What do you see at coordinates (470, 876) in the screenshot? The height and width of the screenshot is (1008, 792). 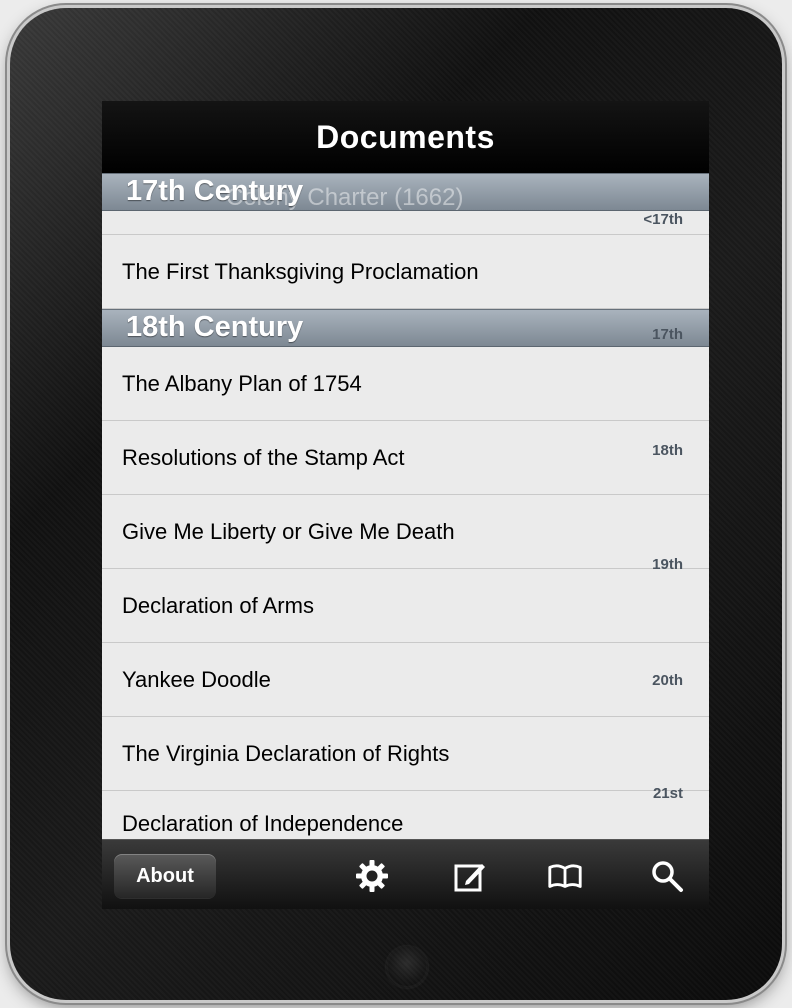 I see `compose-icon` at bounding box center [470, 876].